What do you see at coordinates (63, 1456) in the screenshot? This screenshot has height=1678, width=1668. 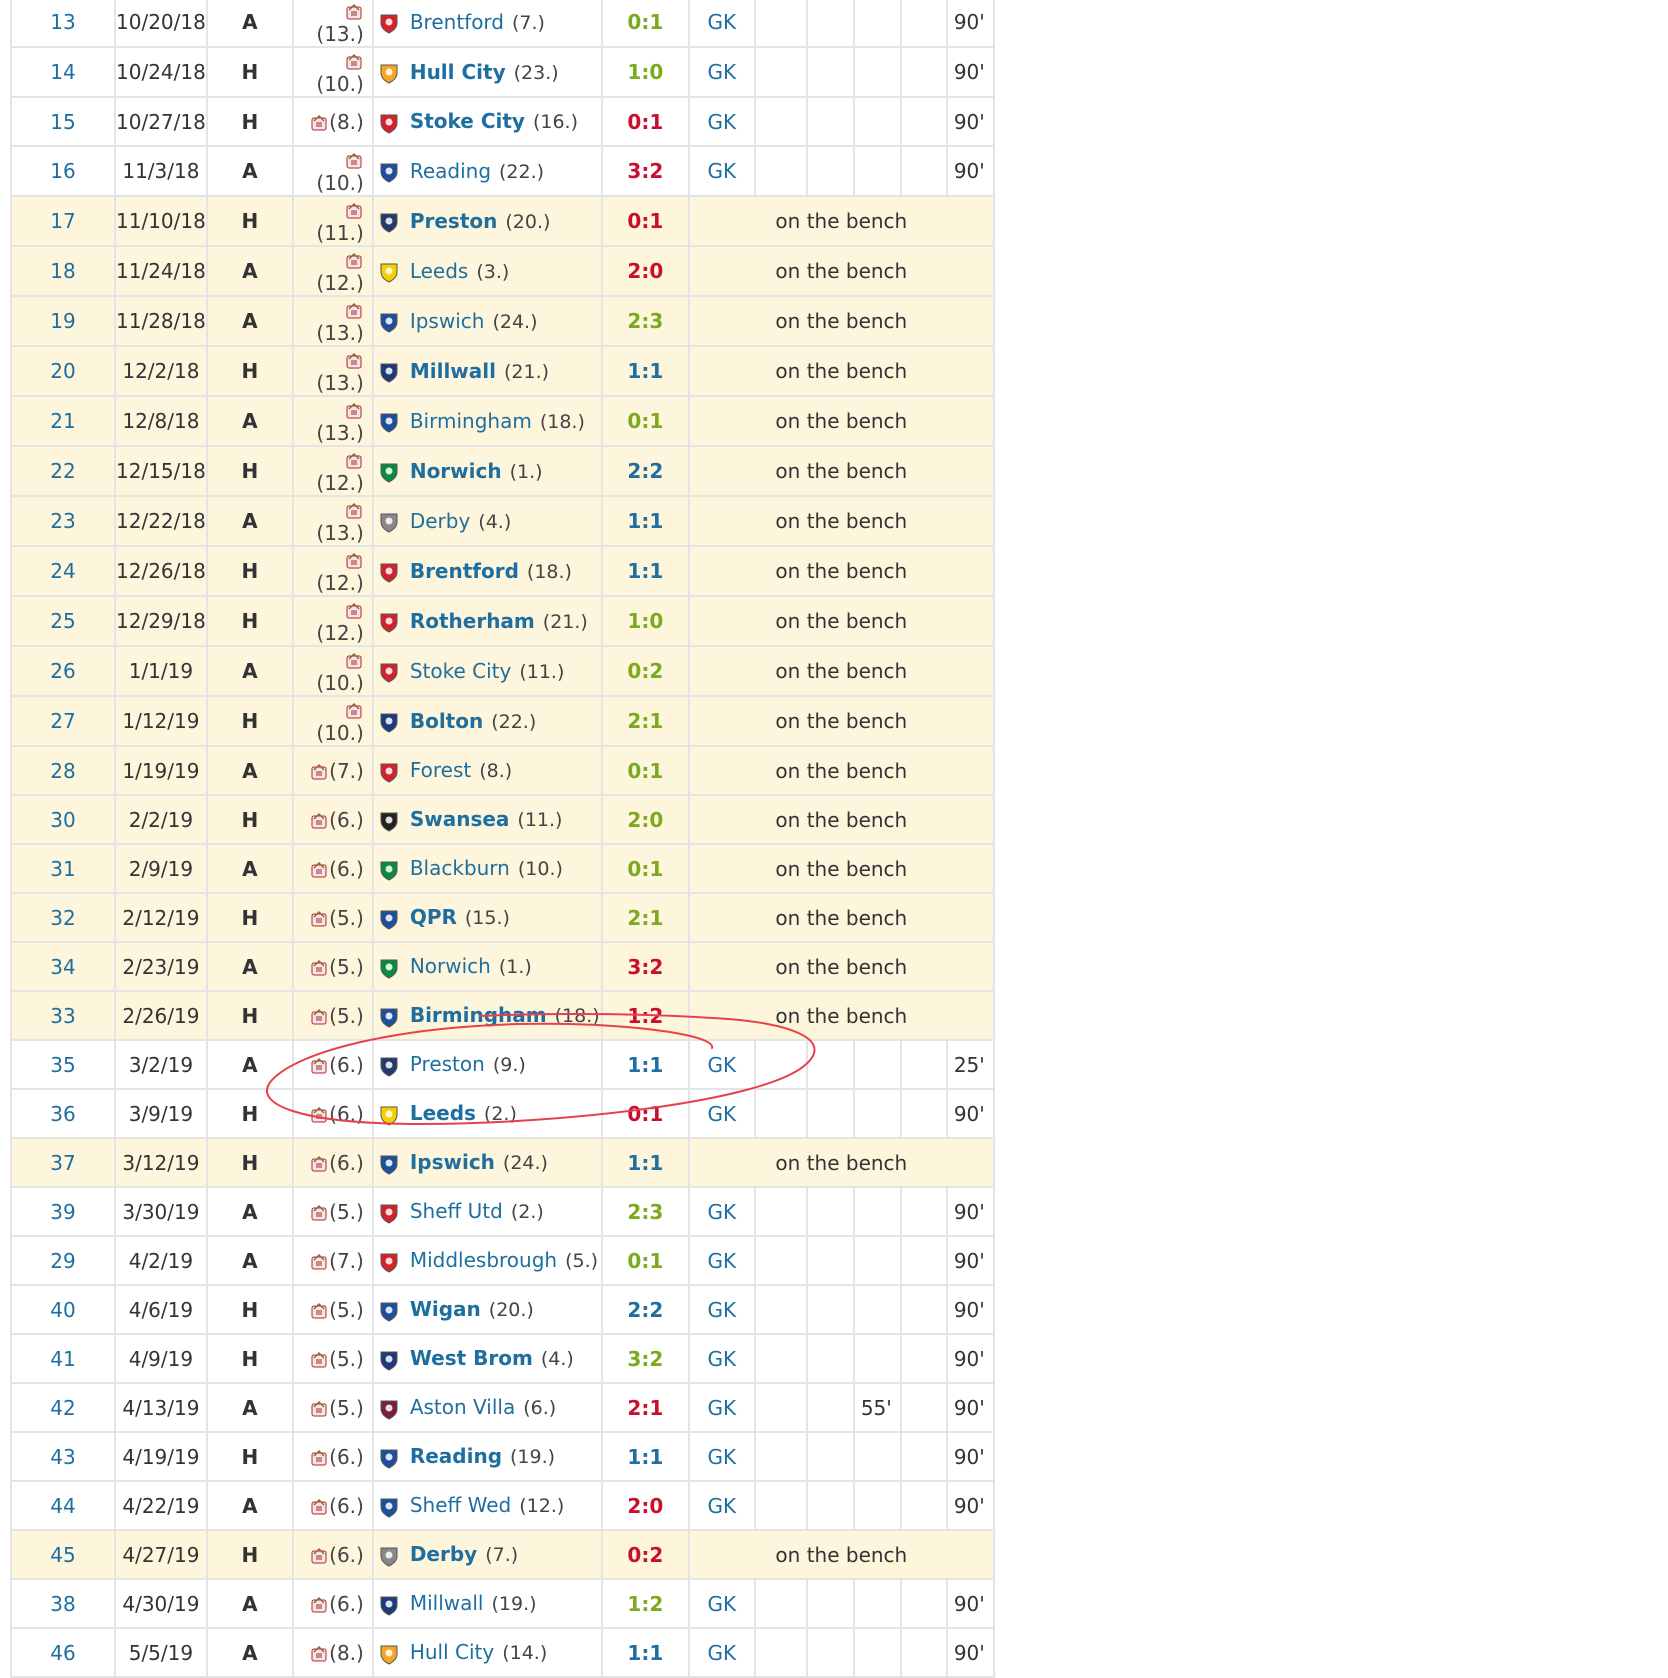 I see `matchday-link: 43` at bounding box center [63, 1456].